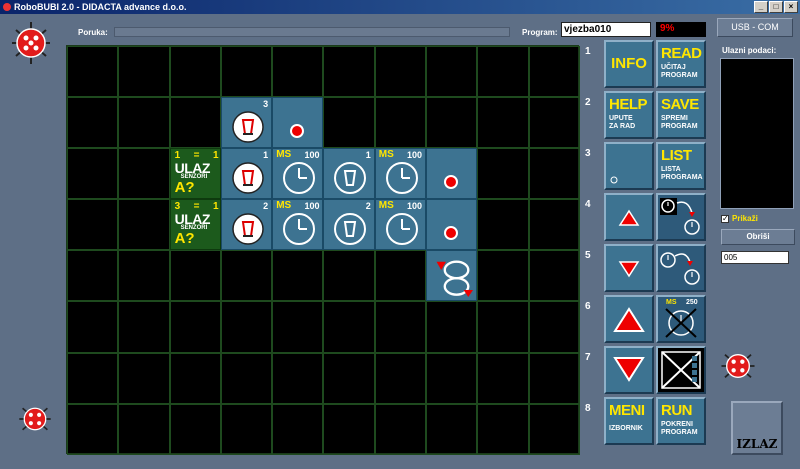  I want to click on prikazi-checkbox-row: ✓ Prikaži, so click(739, 218).